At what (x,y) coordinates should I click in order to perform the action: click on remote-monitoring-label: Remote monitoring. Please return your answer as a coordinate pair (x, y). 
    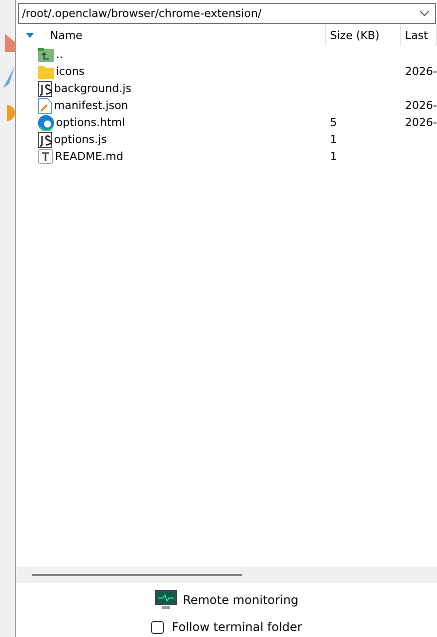
    Looking at the image, I should click on (240, 600).